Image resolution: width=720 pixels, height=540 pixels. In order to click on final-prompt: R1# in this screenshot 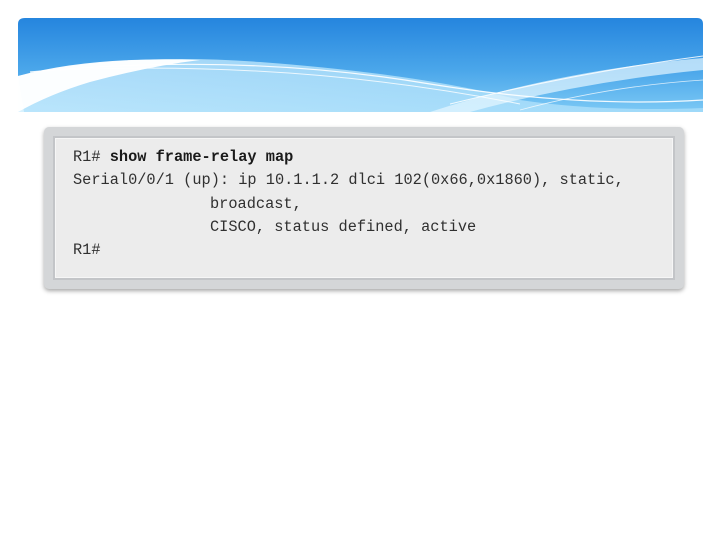, I will do `click(87, 250)`.